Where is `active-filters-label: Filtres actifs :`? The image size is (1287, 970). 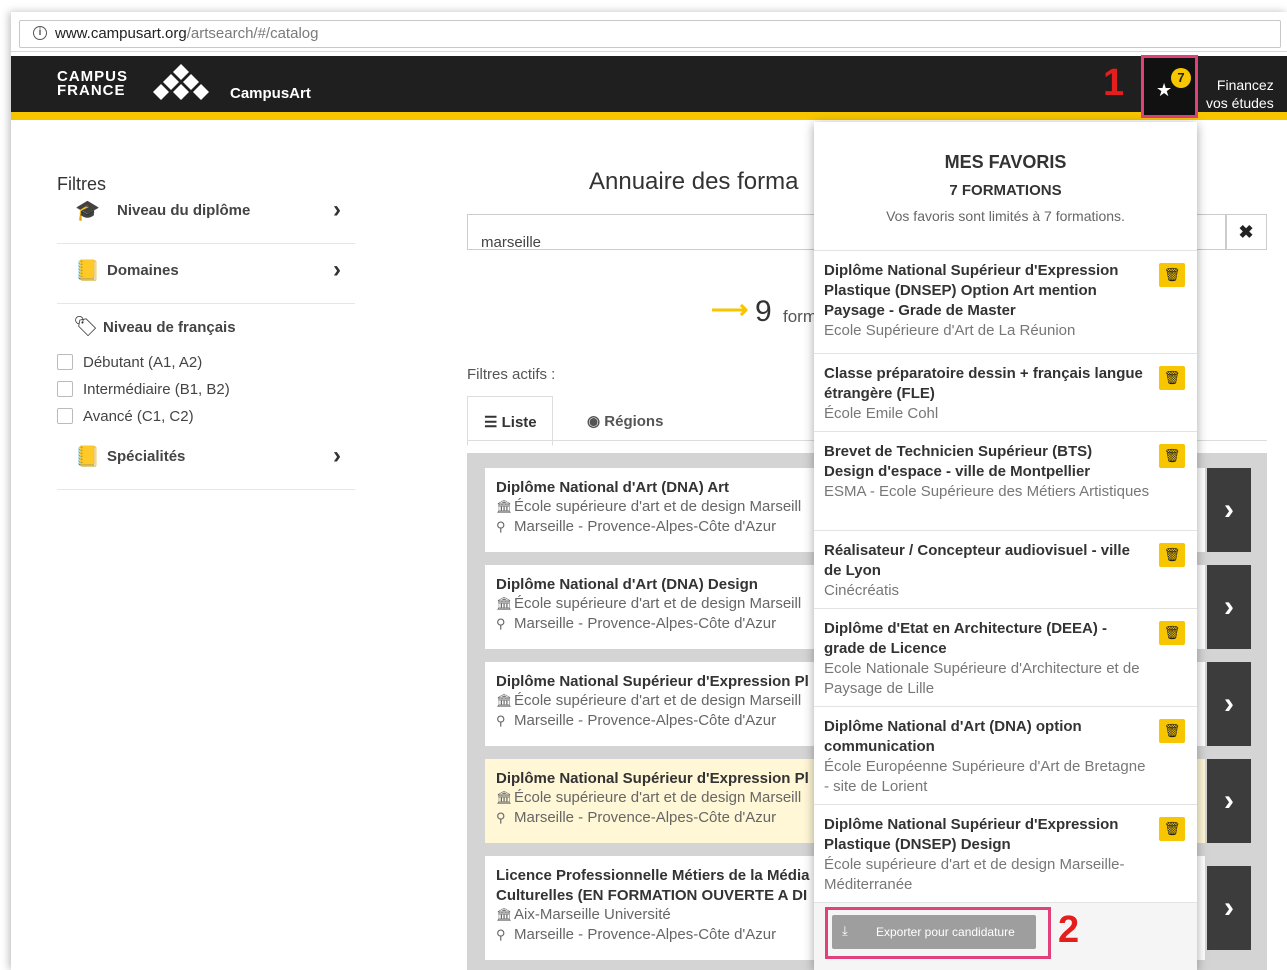 active-filters-label: Filtres actifs : is located at coordinates (511, 374).